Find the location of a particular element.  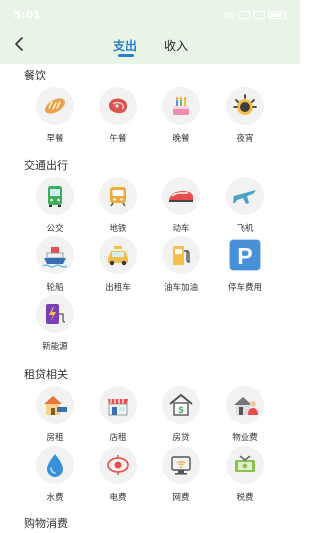

bullet-train-icon is located at coordinates (181, 196).